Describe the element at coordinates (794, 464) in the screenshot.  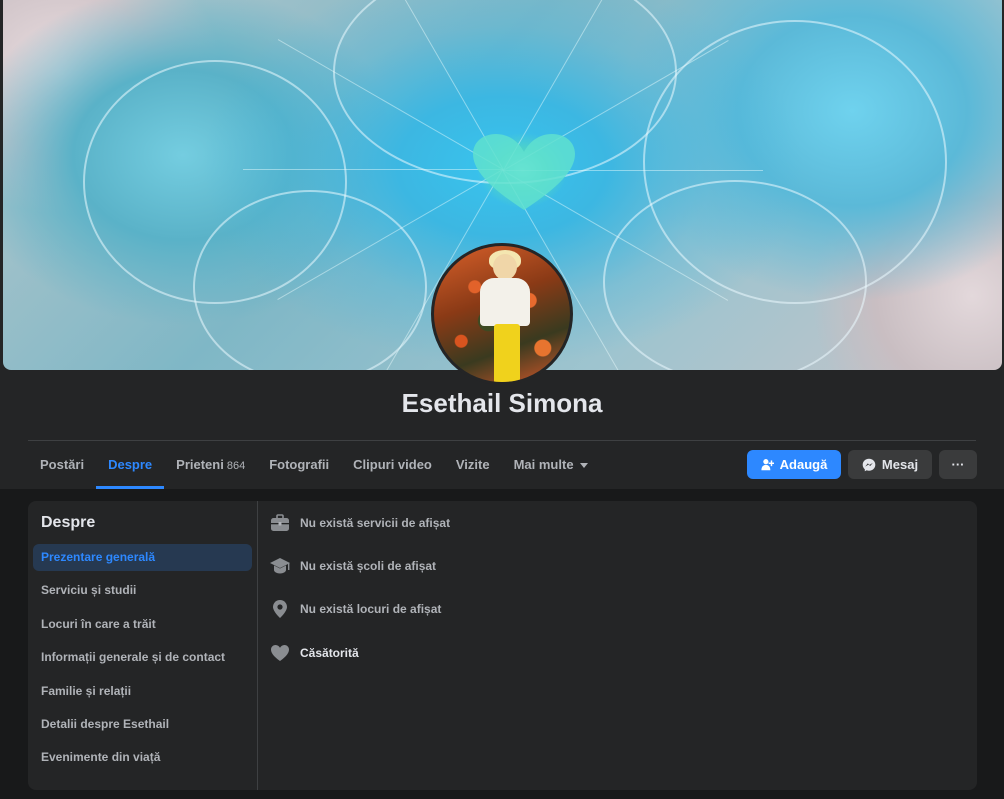
I see `add-friend-button: Adaugă` at that location.